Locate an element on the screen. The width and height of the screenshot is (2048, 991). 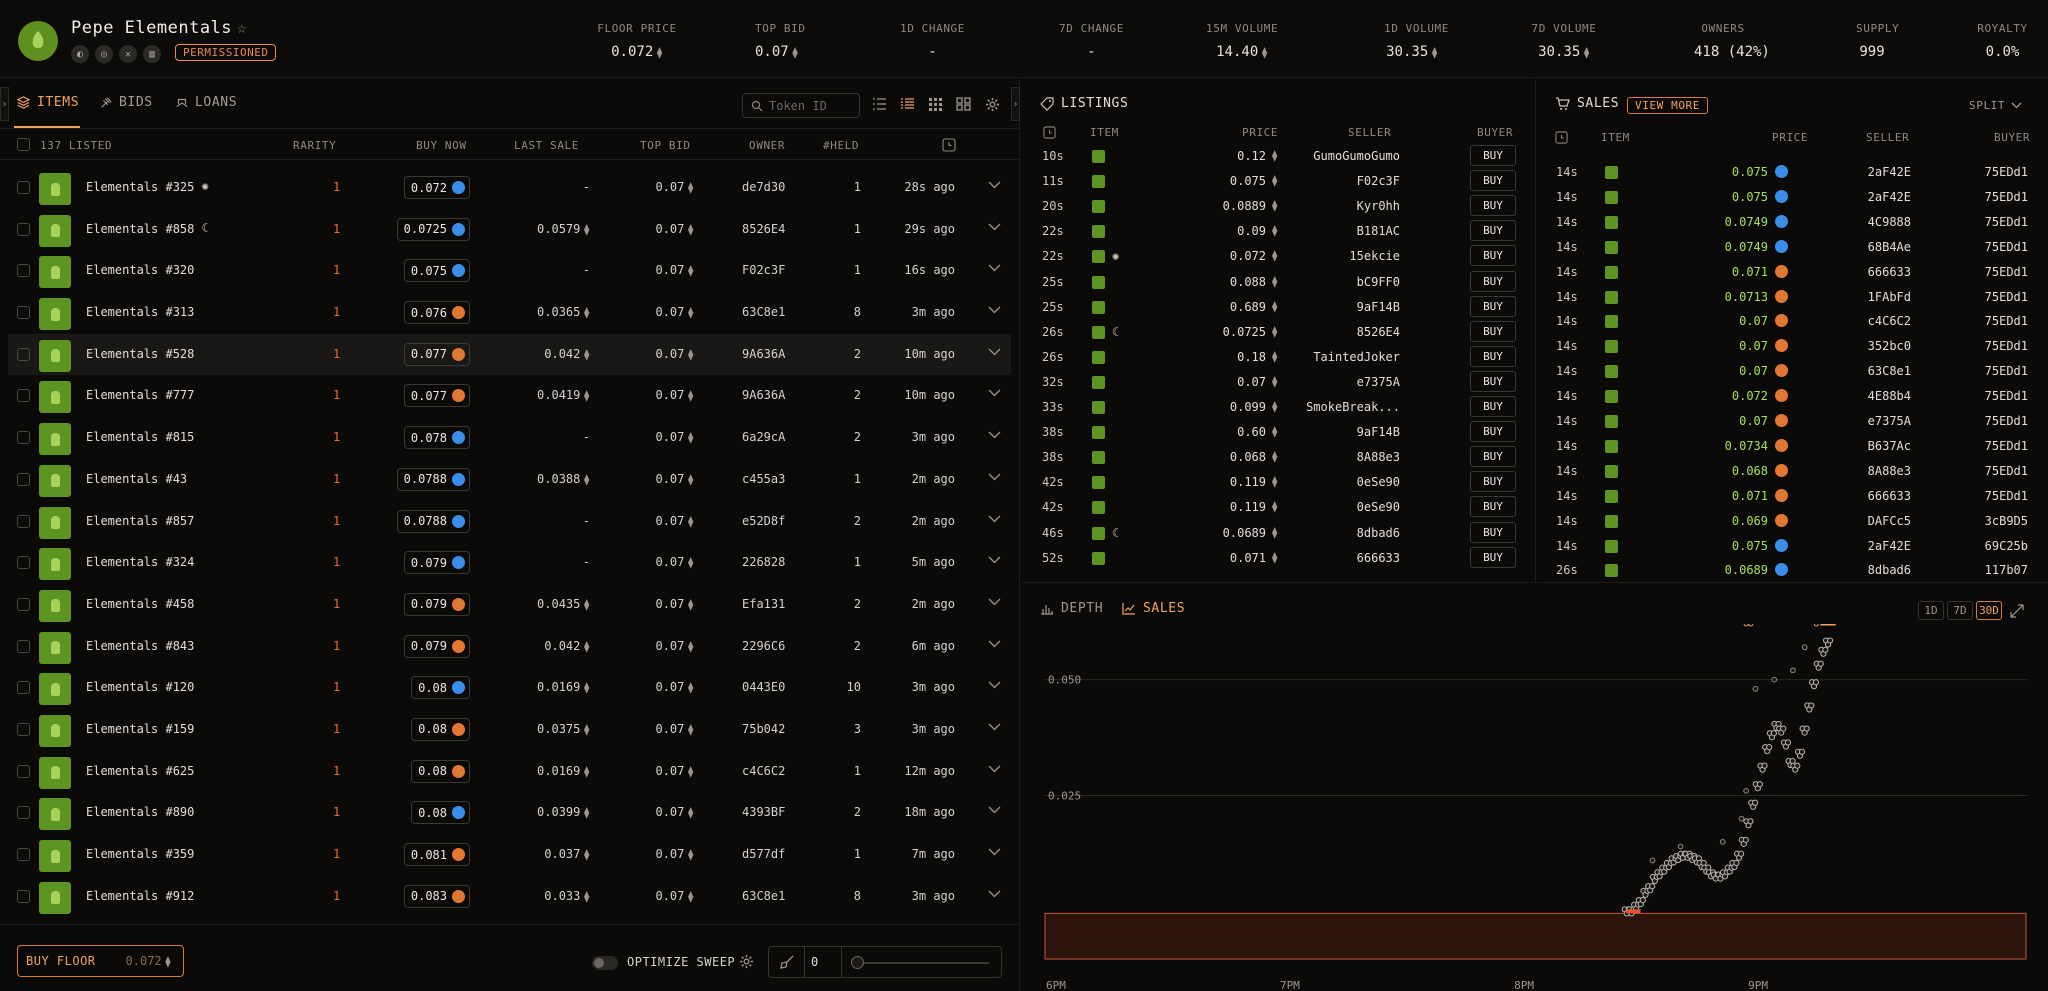
col-held: #HELD is located at coordinates (841, 145).